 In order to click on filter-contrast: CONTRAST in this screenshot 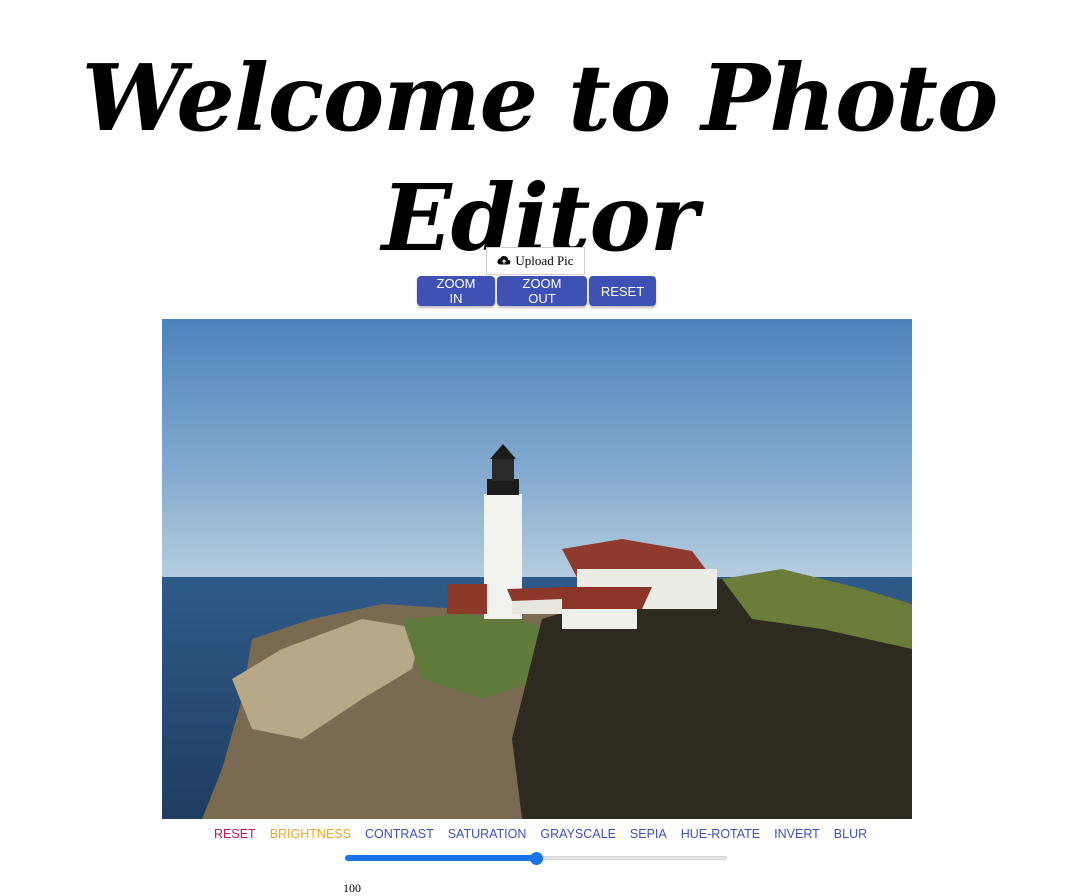, I will do `click(399, 834)`.